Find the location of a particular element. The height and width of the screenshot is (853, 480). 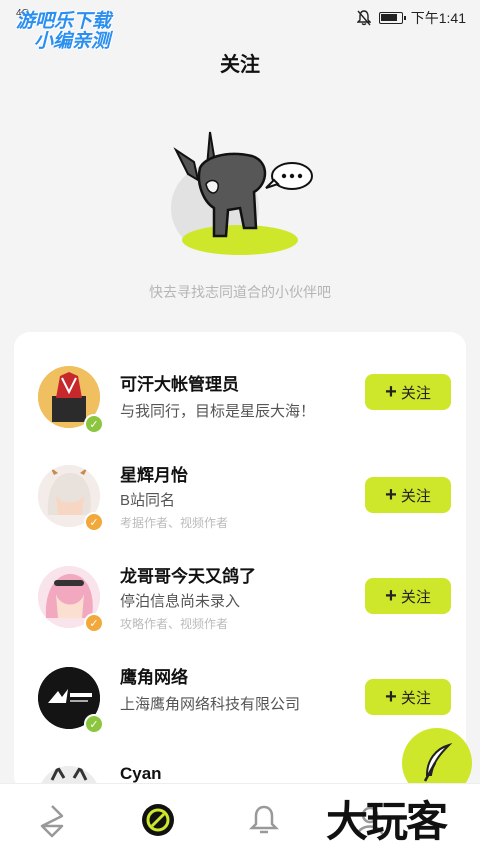

nav-discover is located at coordinates (158, 820).